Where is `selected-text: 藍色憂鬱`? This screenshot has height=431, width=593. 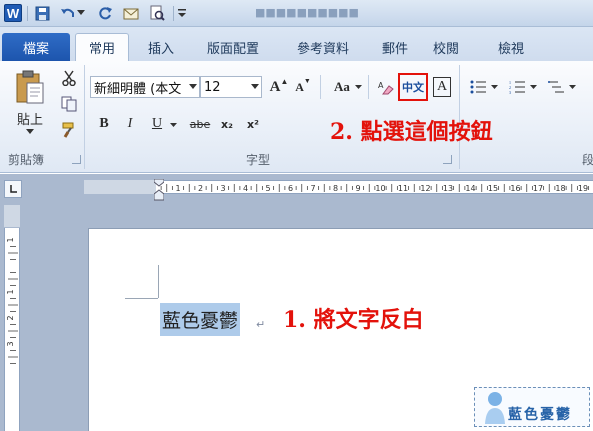
selected-text: 藍色憂鬱 is located at coordinates (200, 319).